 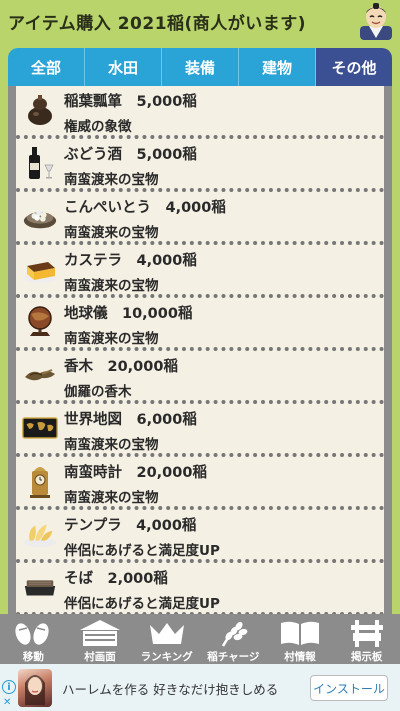 I want to click on item-name: 香木 20,000稲, so click(x=121, y=367).